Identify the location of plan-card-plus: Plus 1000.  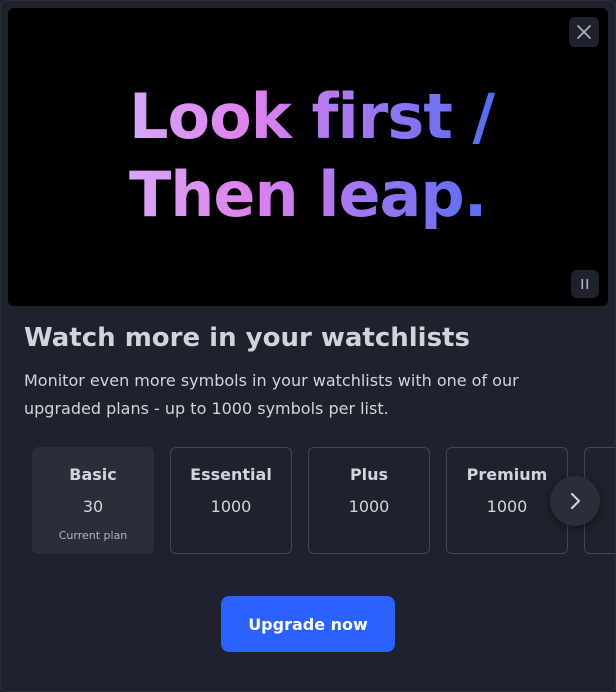
(369, 500).